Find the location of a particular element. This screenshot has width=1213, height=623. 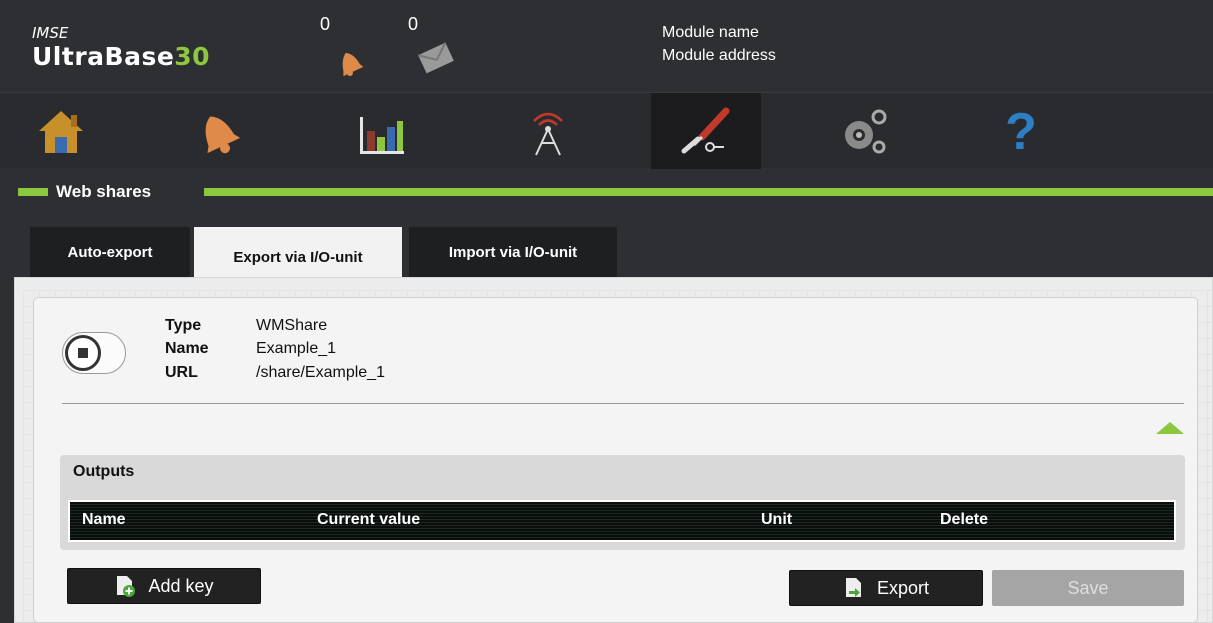

add-key-button: Add key is located at coordinates (164, 586).